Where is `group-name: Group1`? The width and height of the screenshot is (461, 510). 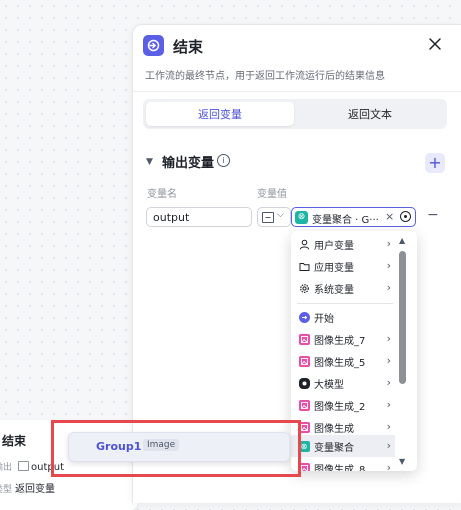
group-name: Group1 is located at coordinates (119, 446).